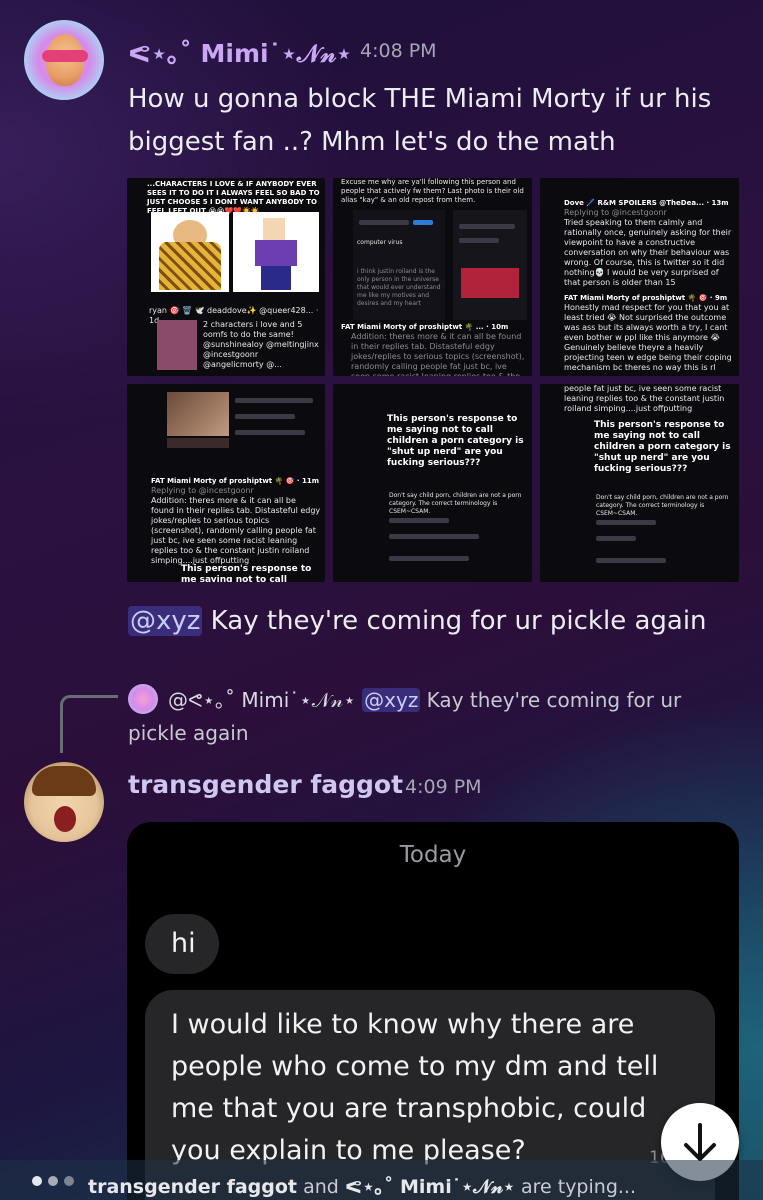 Image resolution: width=763 pixels, height=1200 pixels. I want to click on character-drawing, so click(190, 252).